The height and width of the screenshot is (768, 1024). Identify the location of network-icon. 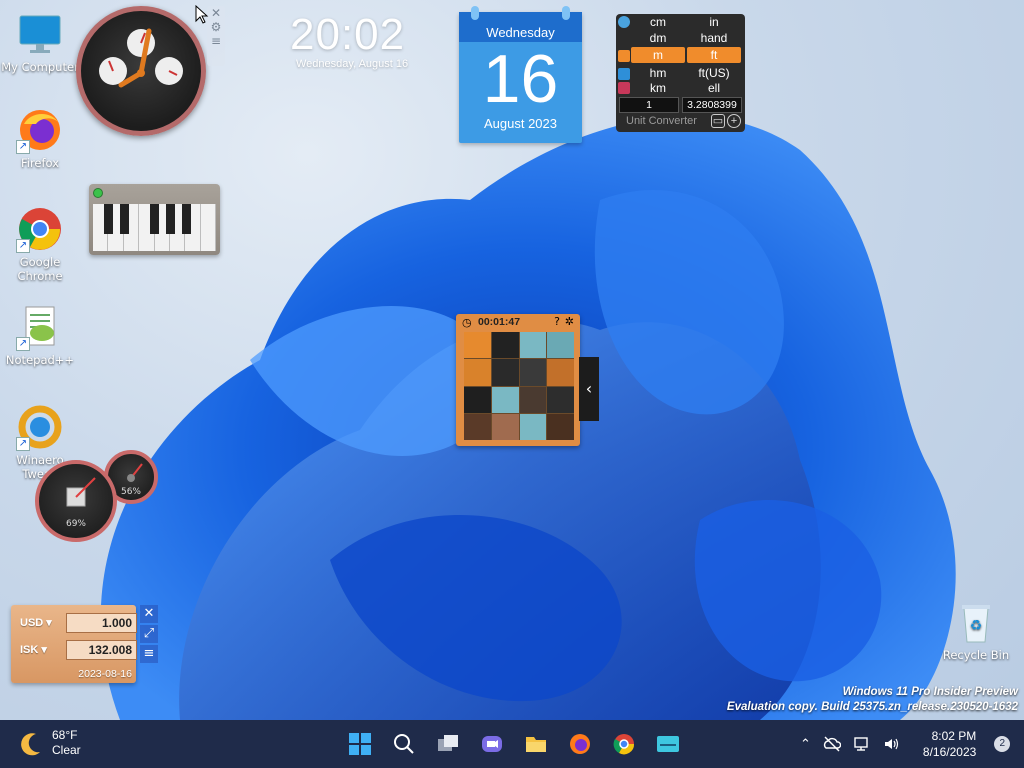
(862, 744).